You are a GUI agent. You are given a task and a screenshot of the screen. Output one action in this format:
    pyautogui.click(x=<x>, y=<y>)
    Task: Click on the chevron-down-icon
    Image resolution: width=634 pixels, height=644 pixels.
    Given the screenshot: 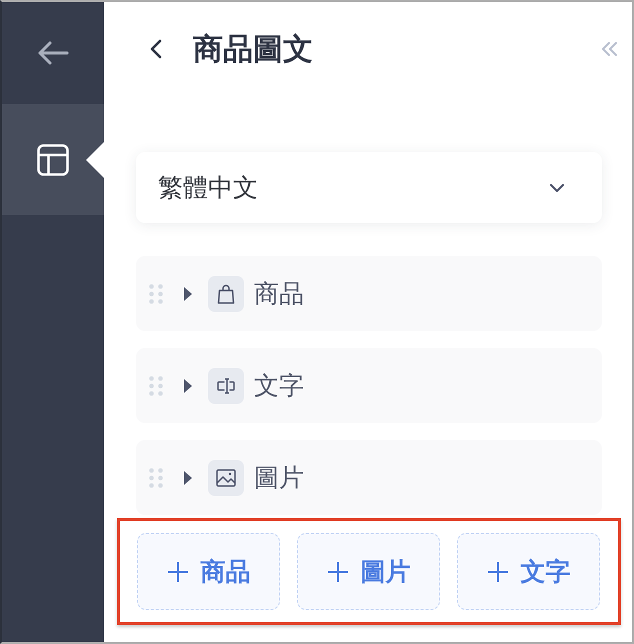 What is the action you would take?
    pyautogui.click(x=557, y=188)
    